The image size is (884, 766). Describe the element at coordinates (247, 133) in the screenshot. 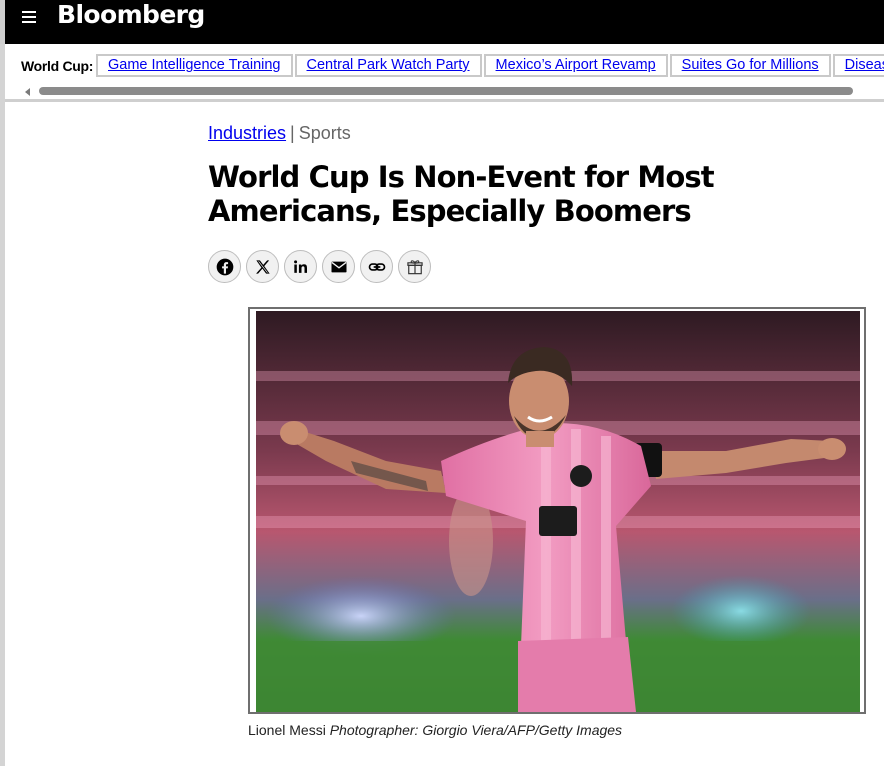

I see `breadcrumb-industries-link: Industries` at that location.